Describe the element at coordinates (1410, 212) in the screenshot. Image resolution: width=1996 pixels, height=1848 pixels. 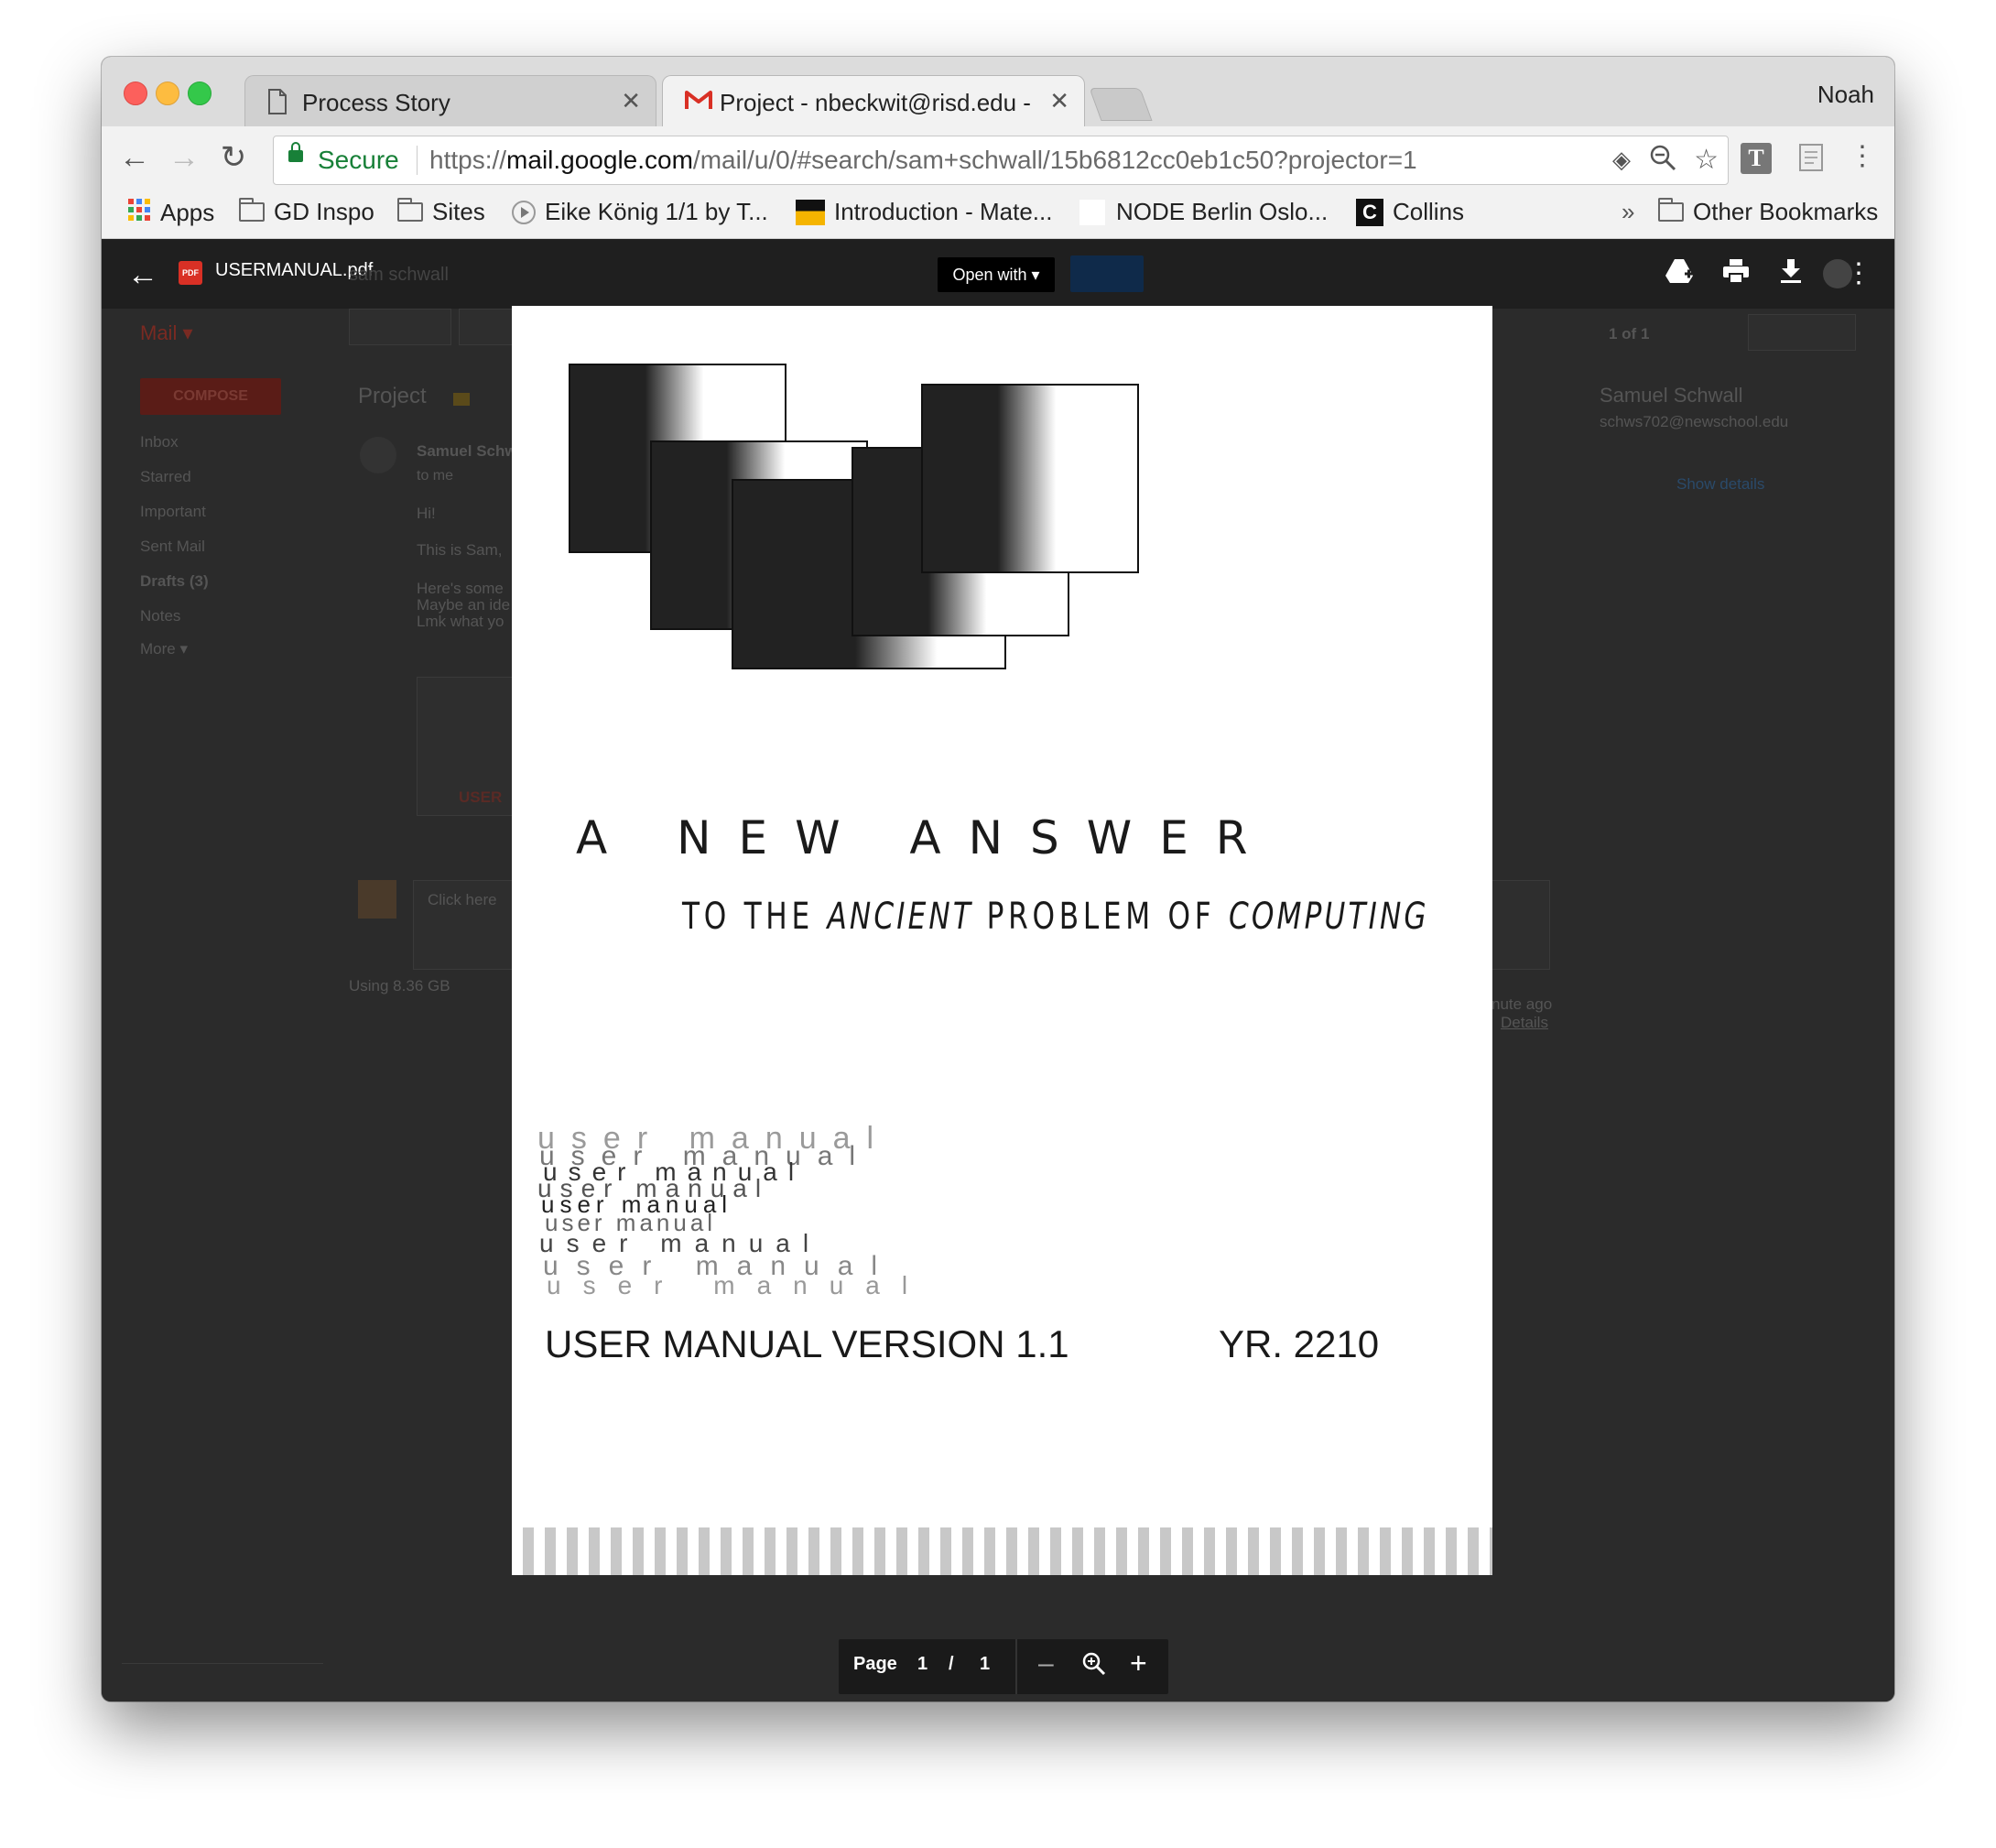
I see `bookmark-collins: C Collins` at that location.